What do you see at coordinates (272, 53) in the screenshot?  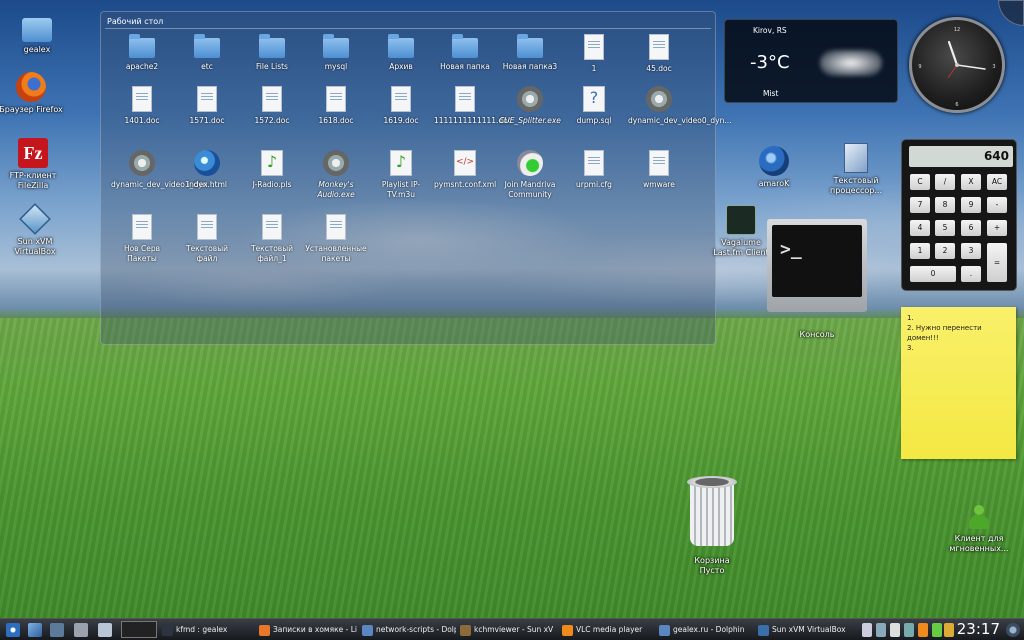 I see `file-item: File Lists` at bounding box center [272, 53].